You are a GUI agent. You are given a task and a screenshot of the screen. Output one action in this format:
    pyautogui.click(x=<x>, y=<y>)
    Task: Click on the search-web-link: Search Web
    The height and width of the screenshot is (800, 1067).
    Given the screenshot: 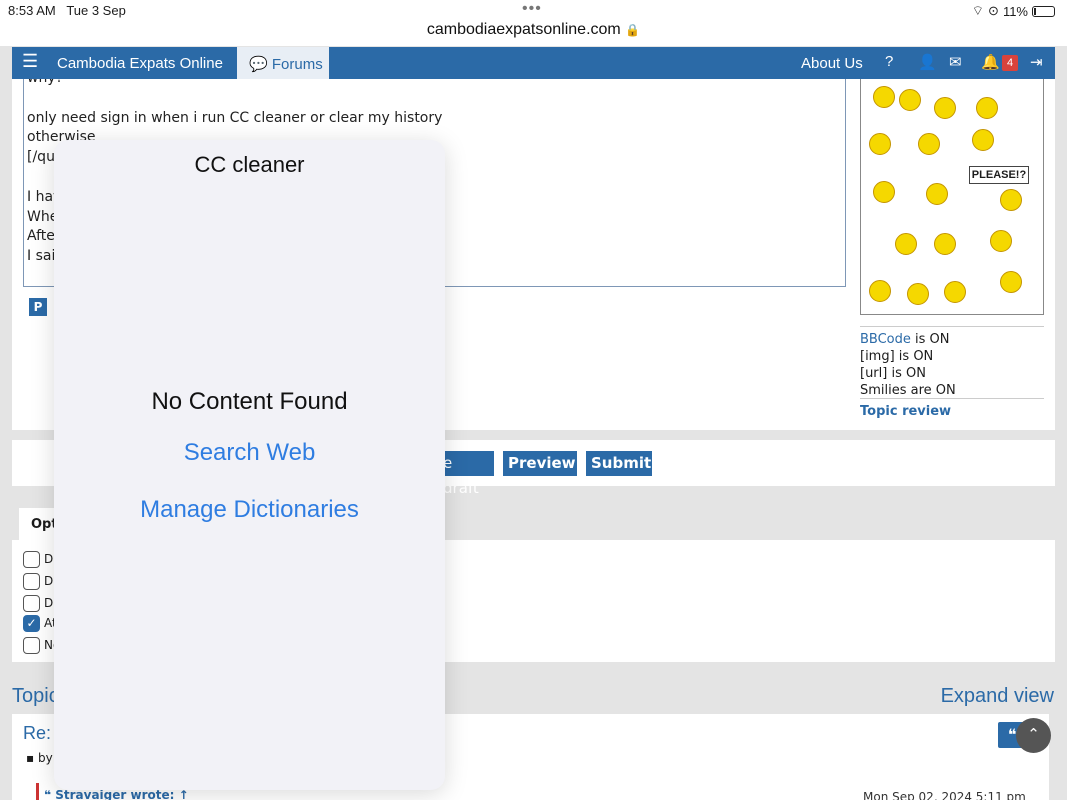 What is the action you would take?
    pyautogui.click(x=249, y=453)
    